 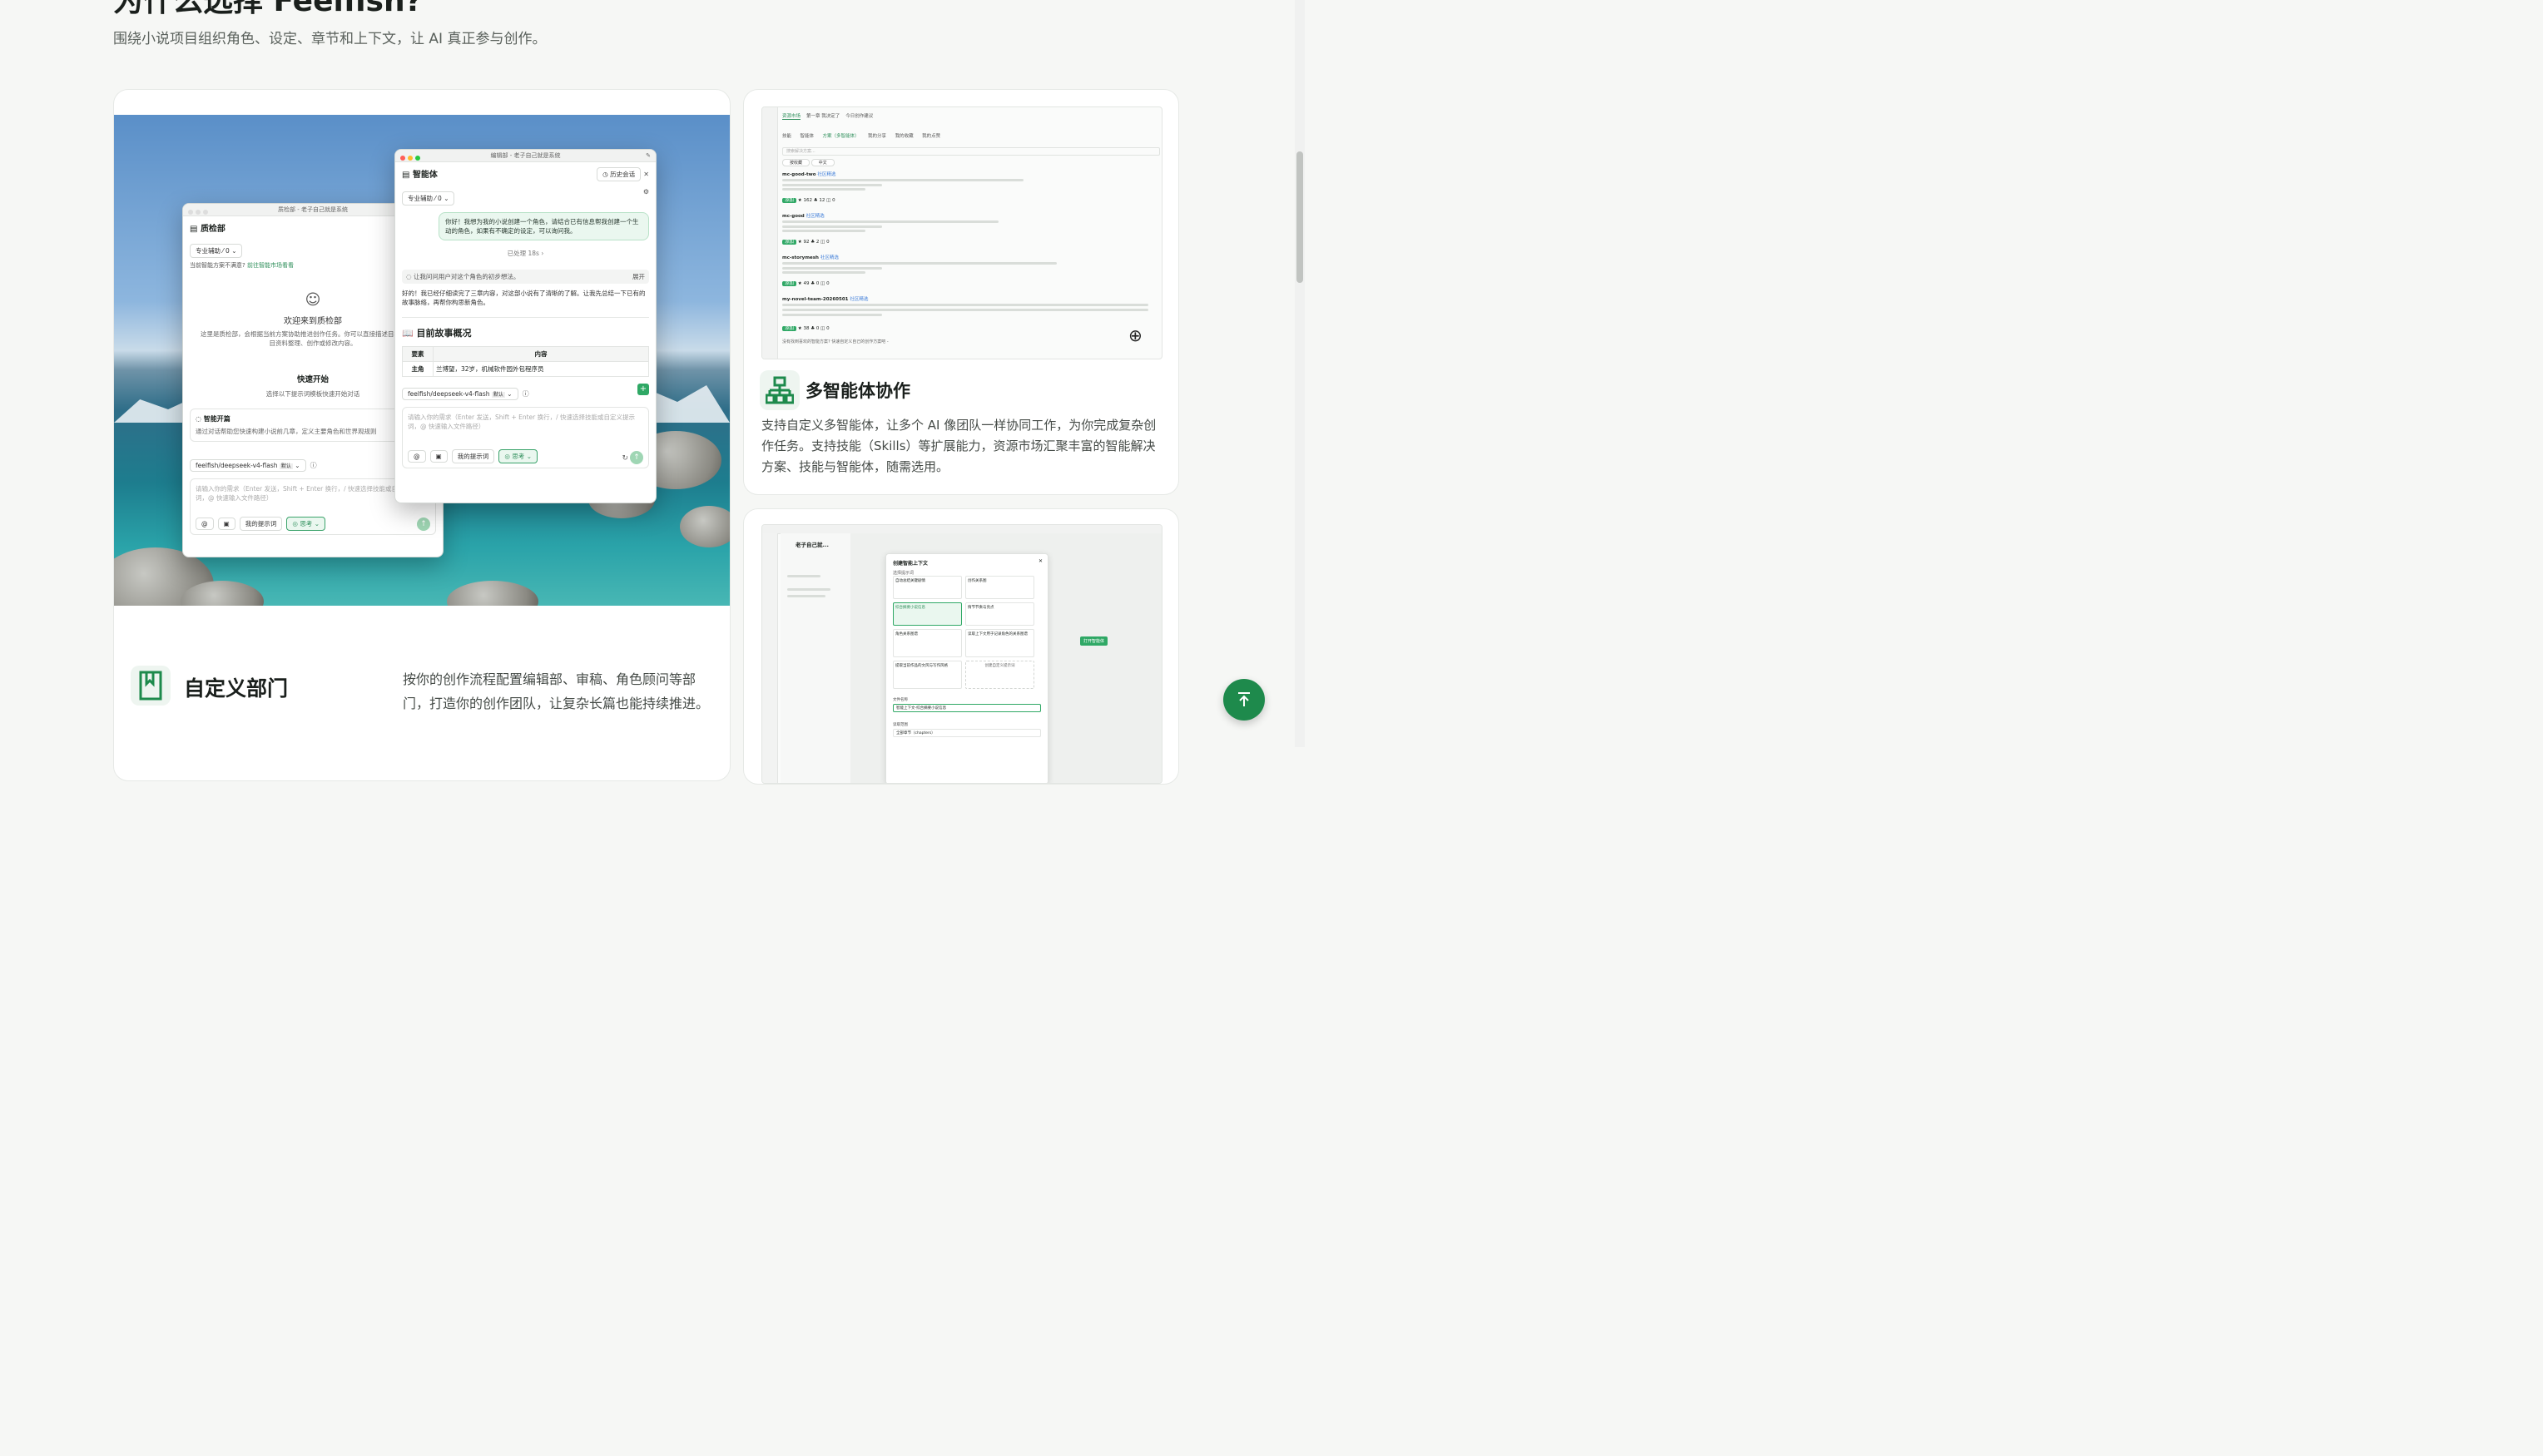 I want to click on add-button: +, so click(x=643, y=389).